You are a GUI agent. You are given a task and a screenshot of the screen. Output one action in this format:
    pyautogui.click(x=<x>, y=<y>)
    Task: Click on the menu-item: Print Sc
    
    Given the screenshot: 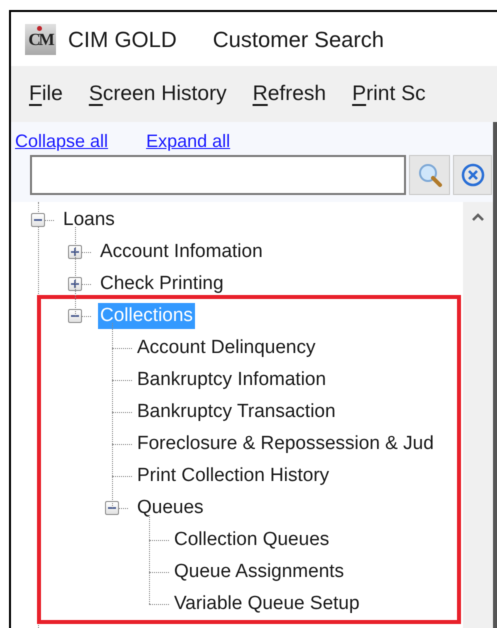 What is the action you would take?
    pyautogui.click(x=389, y=94)
    